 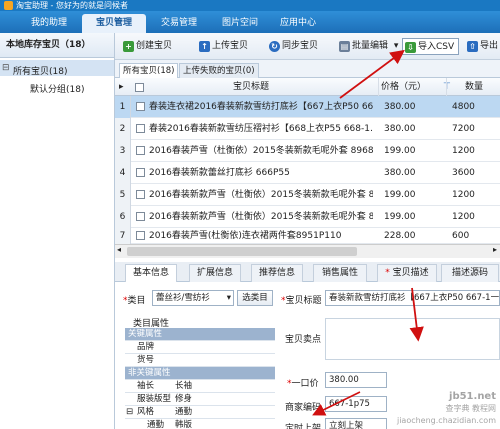 I want to click on timed-listing-select: 立刻上架, so click(x=356, y=423).